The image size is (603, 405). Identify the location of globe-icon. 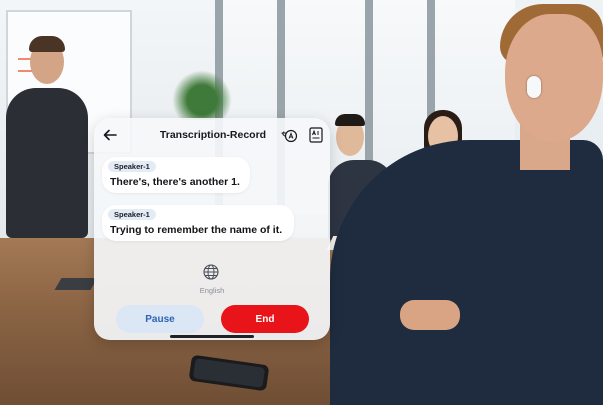
(211, 272).